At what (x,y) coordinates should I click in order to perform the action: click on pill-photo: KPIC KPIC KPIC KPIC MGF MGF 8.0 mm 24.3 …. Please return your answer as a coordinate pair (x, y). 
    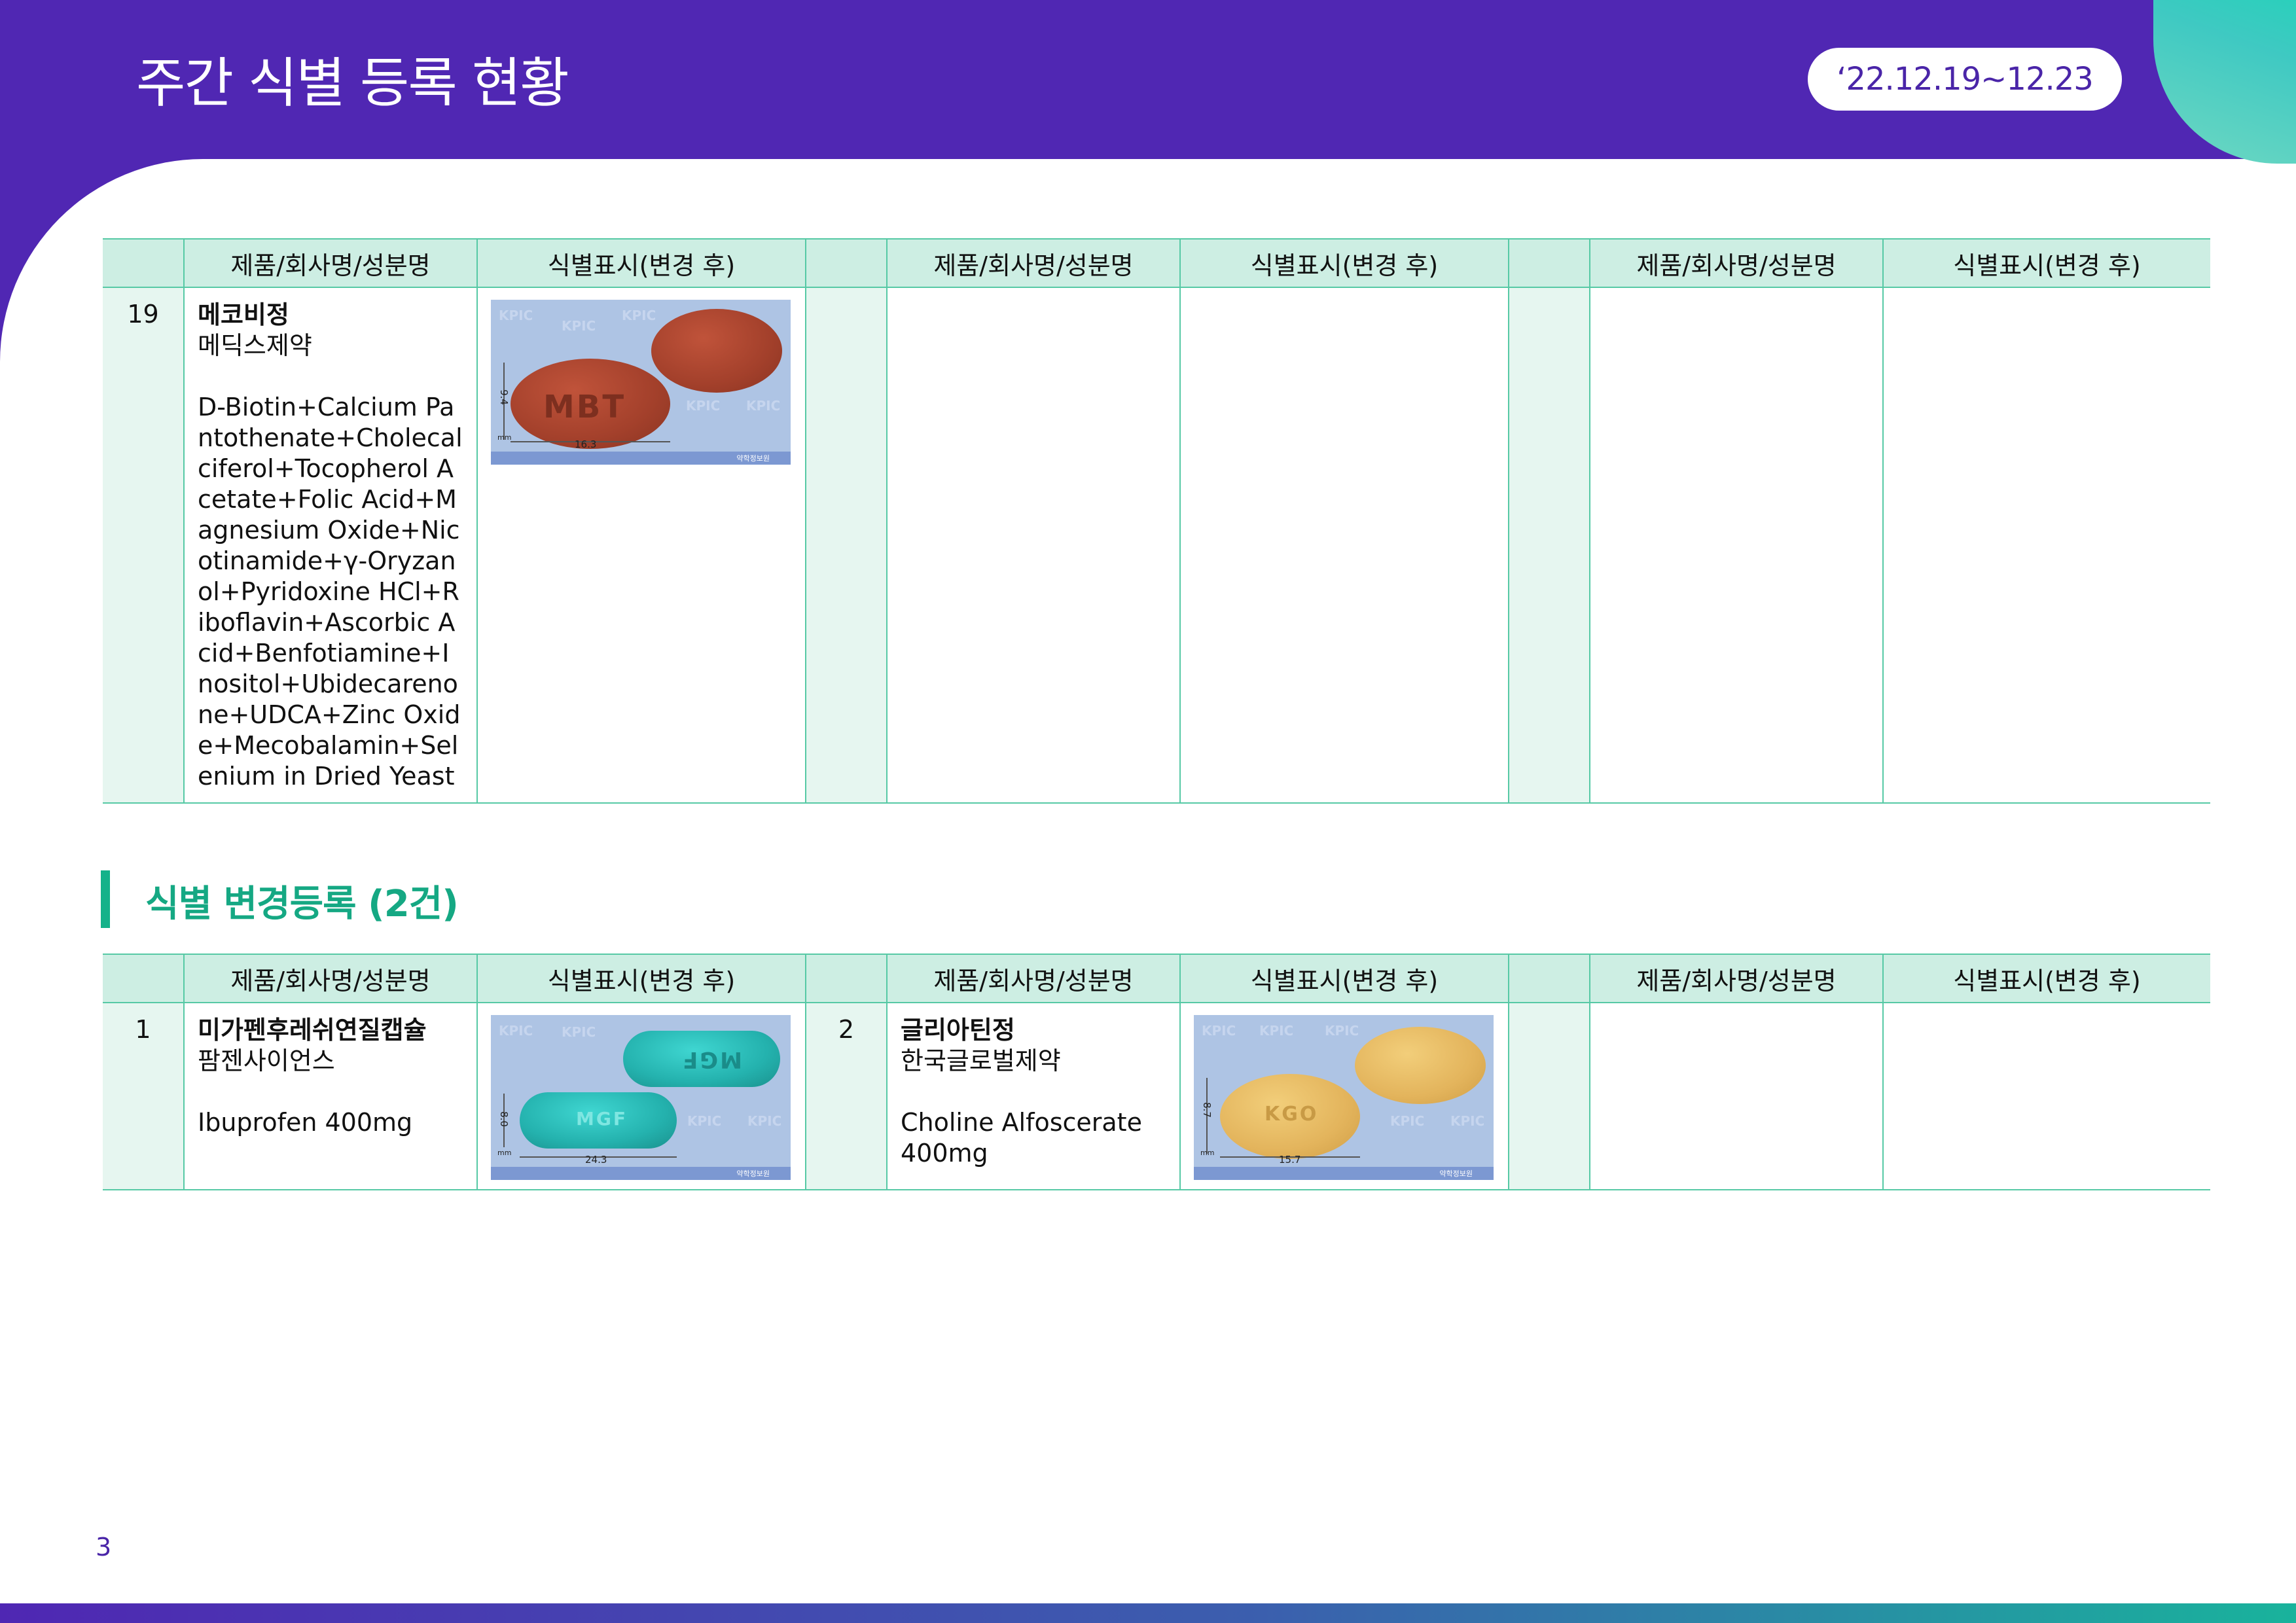
    Looking at the image, I should click on (641, 1097).